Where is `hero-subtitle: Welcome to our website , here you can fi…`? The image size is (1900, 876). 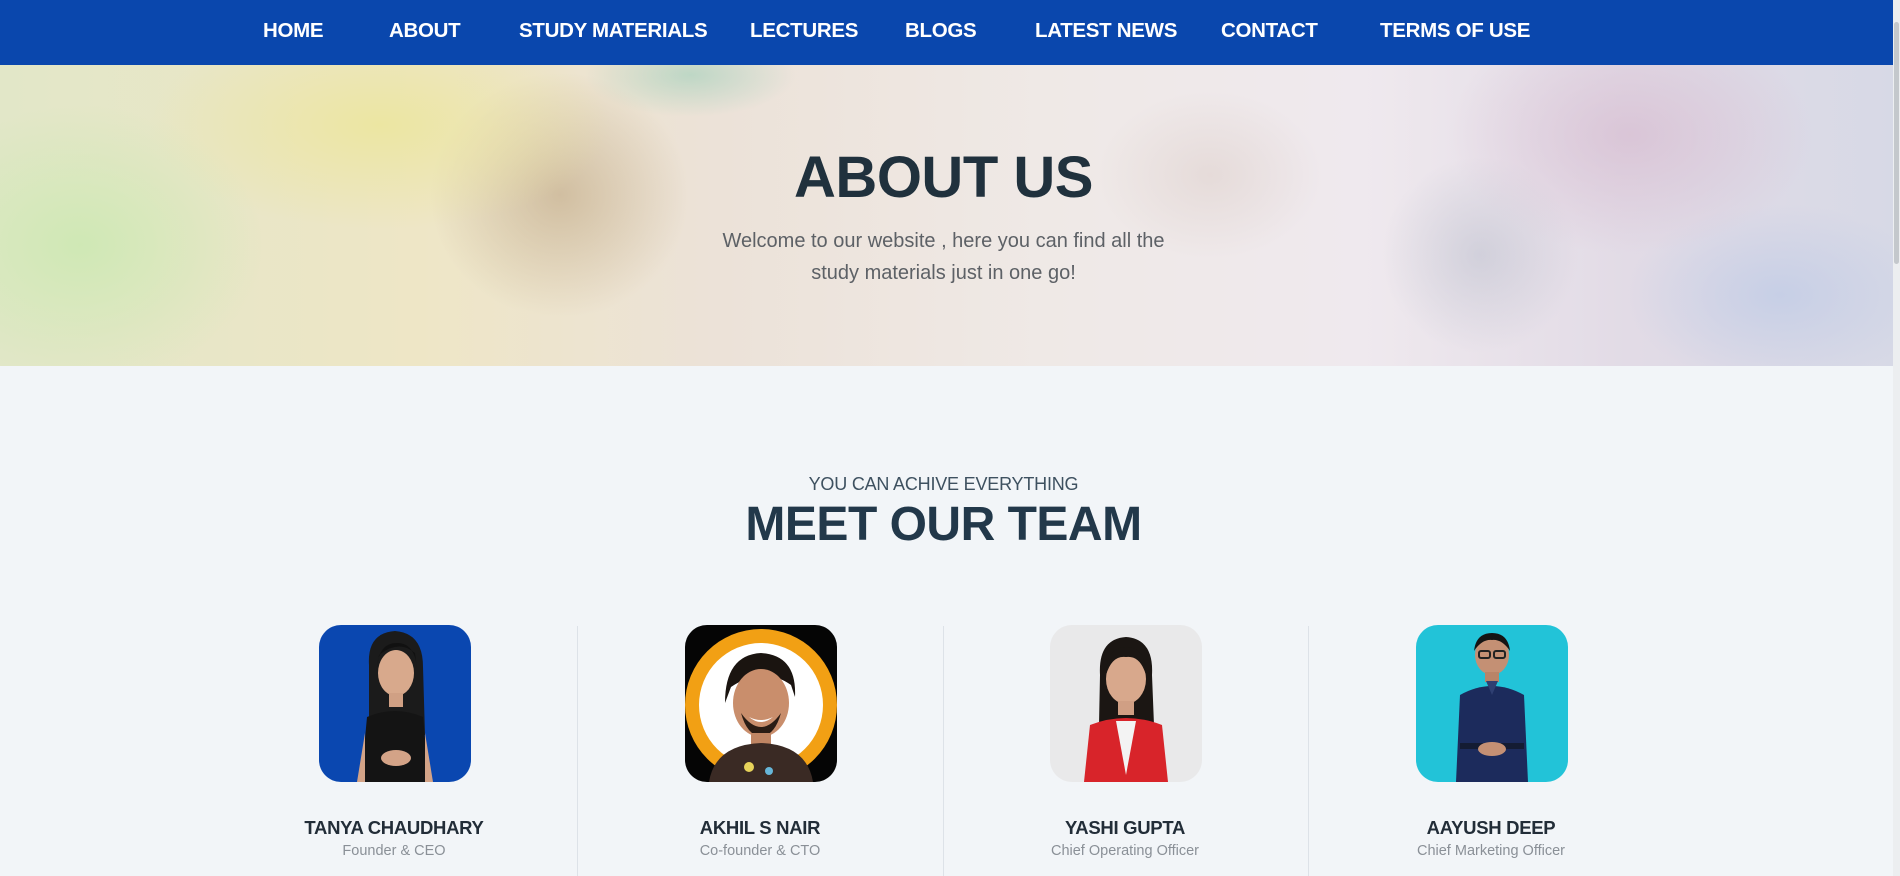
hero-subtitle: Welcome to our website , here you can fi… is located at coordinates (943, 257).